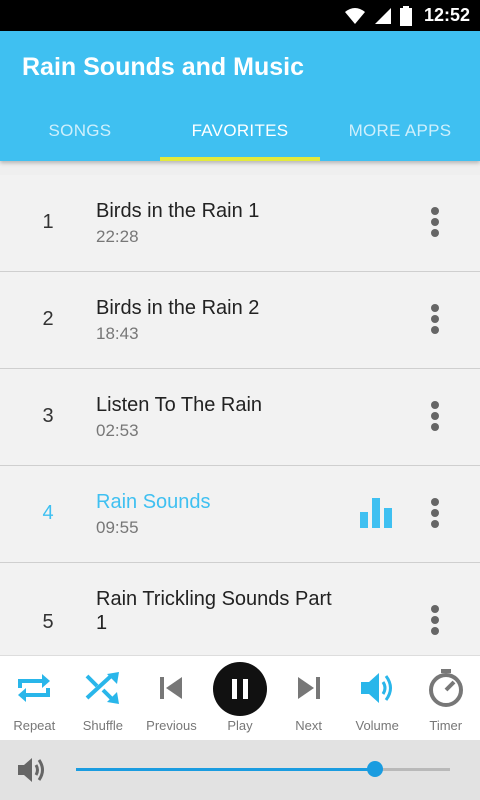  I want to click on timer-button: Timer, so click(445, 698).